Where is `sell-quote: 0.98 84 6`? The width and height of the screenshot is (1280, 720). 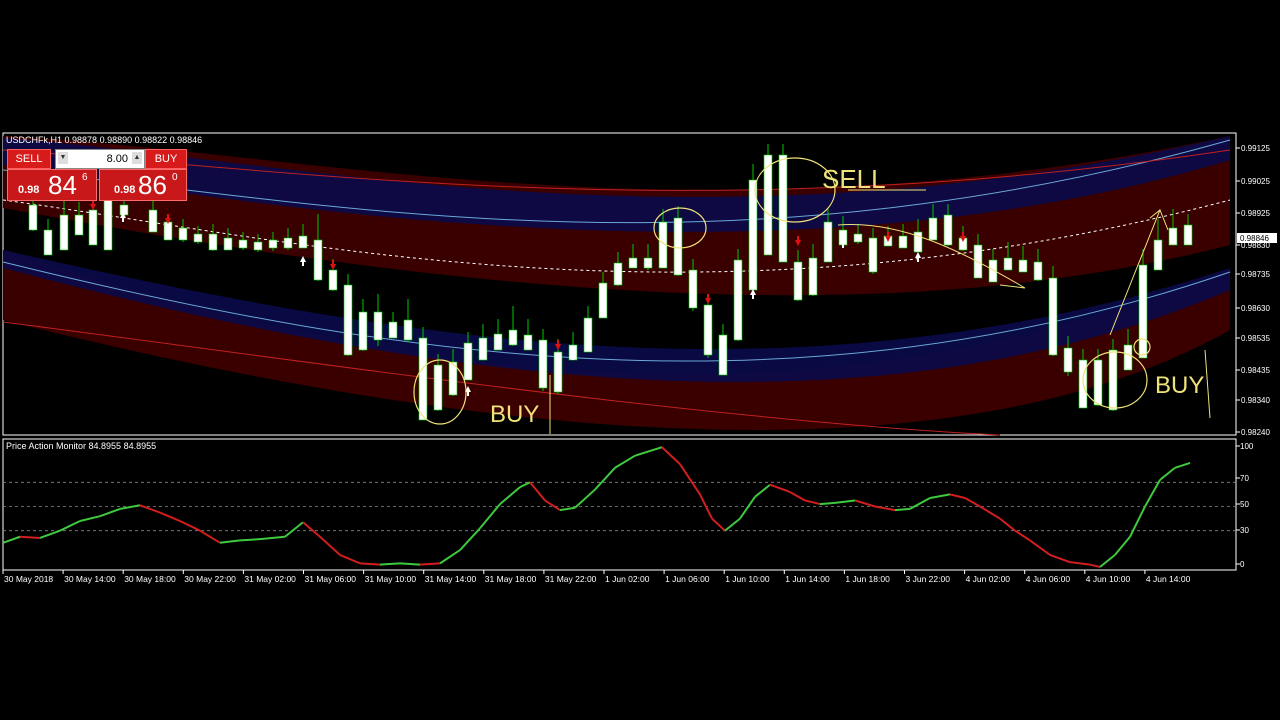
sell-quote: 0.98 84 6 is located at coordinates (52, 185).